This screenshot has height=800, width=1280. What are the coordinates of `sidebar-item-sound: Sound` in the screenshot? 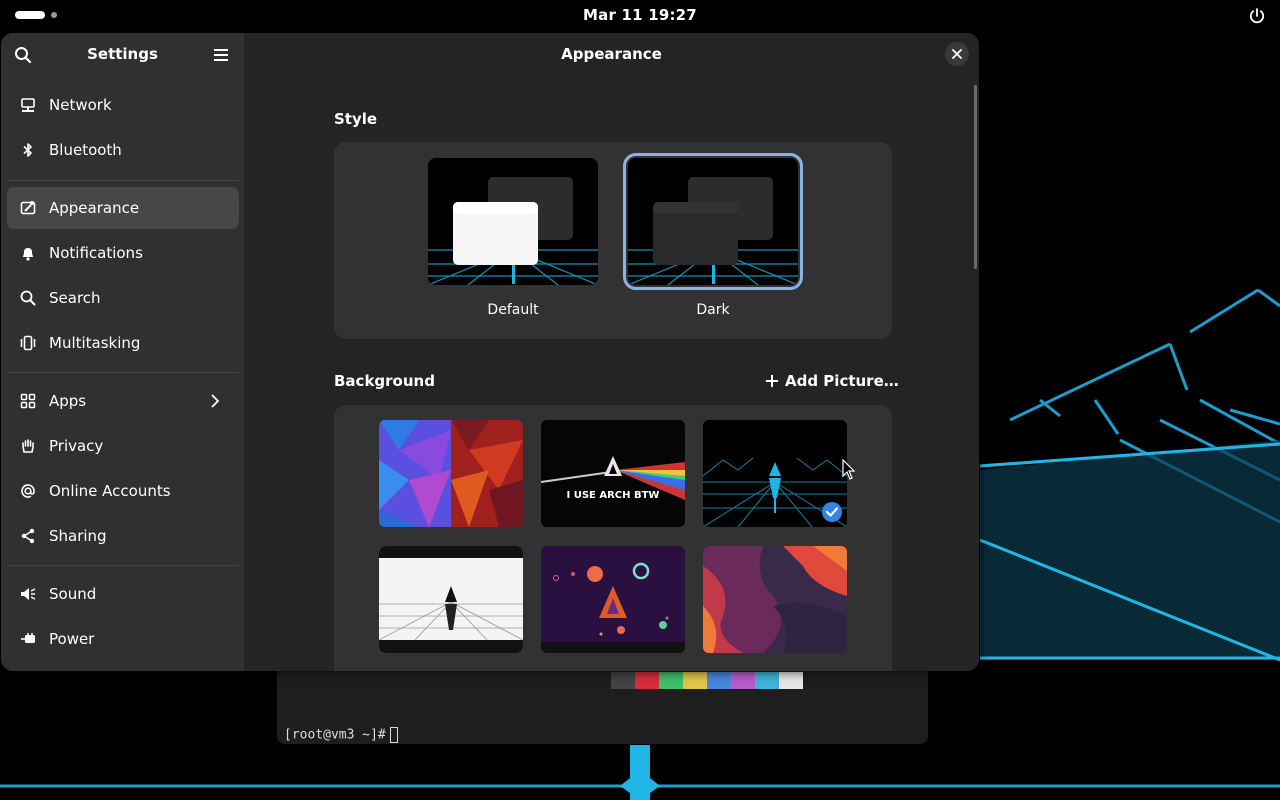 It's located at (123, 594).